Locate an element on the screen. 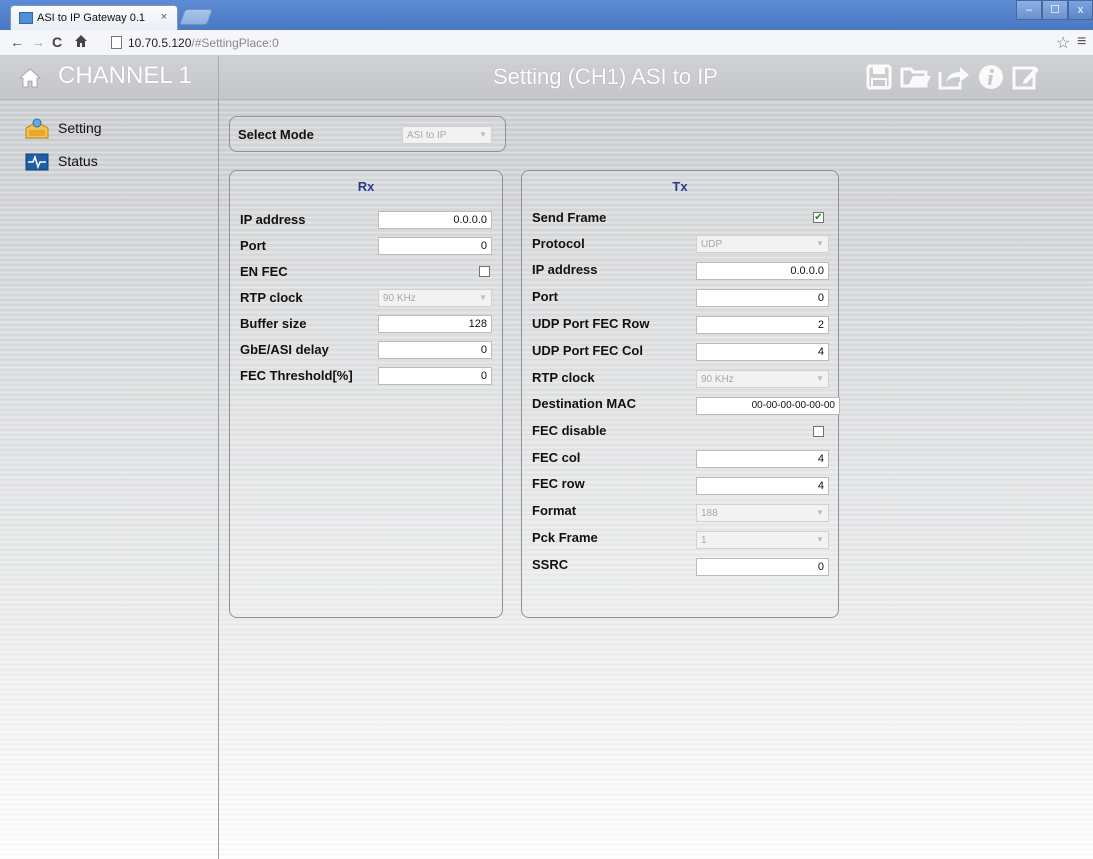  tx-pck-frame-row: Pck Frame is located at coordinates (565, 537).